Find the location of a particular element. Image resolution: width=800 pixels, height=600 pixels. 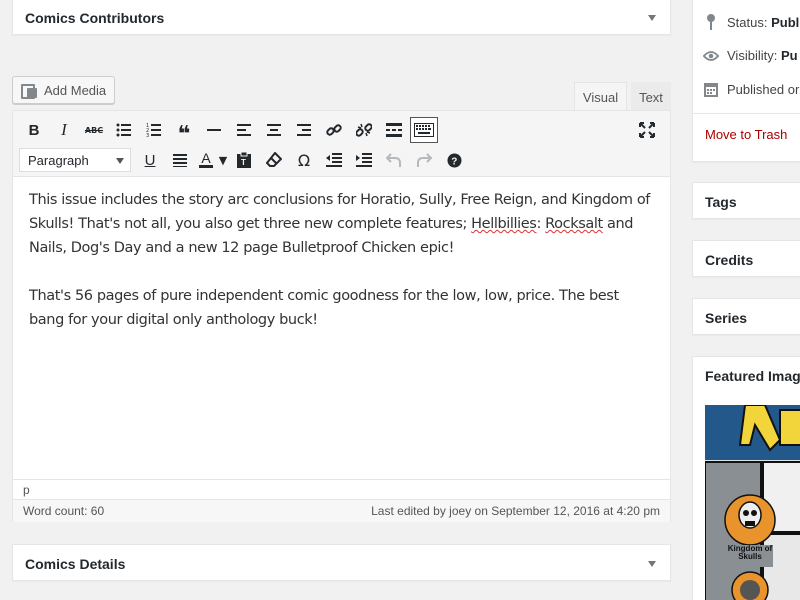

toolbar-row-1: B I ABC 123 ❝ is located at coordinates (228, 131).